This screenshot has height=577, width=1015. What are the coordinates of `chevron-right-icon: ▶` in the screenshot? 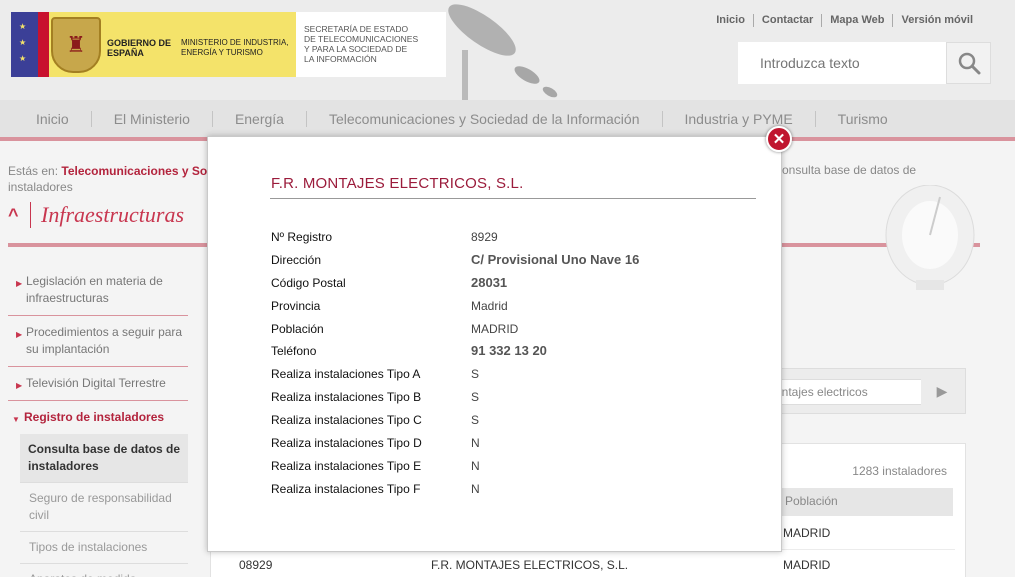 It's located at (942, 390).